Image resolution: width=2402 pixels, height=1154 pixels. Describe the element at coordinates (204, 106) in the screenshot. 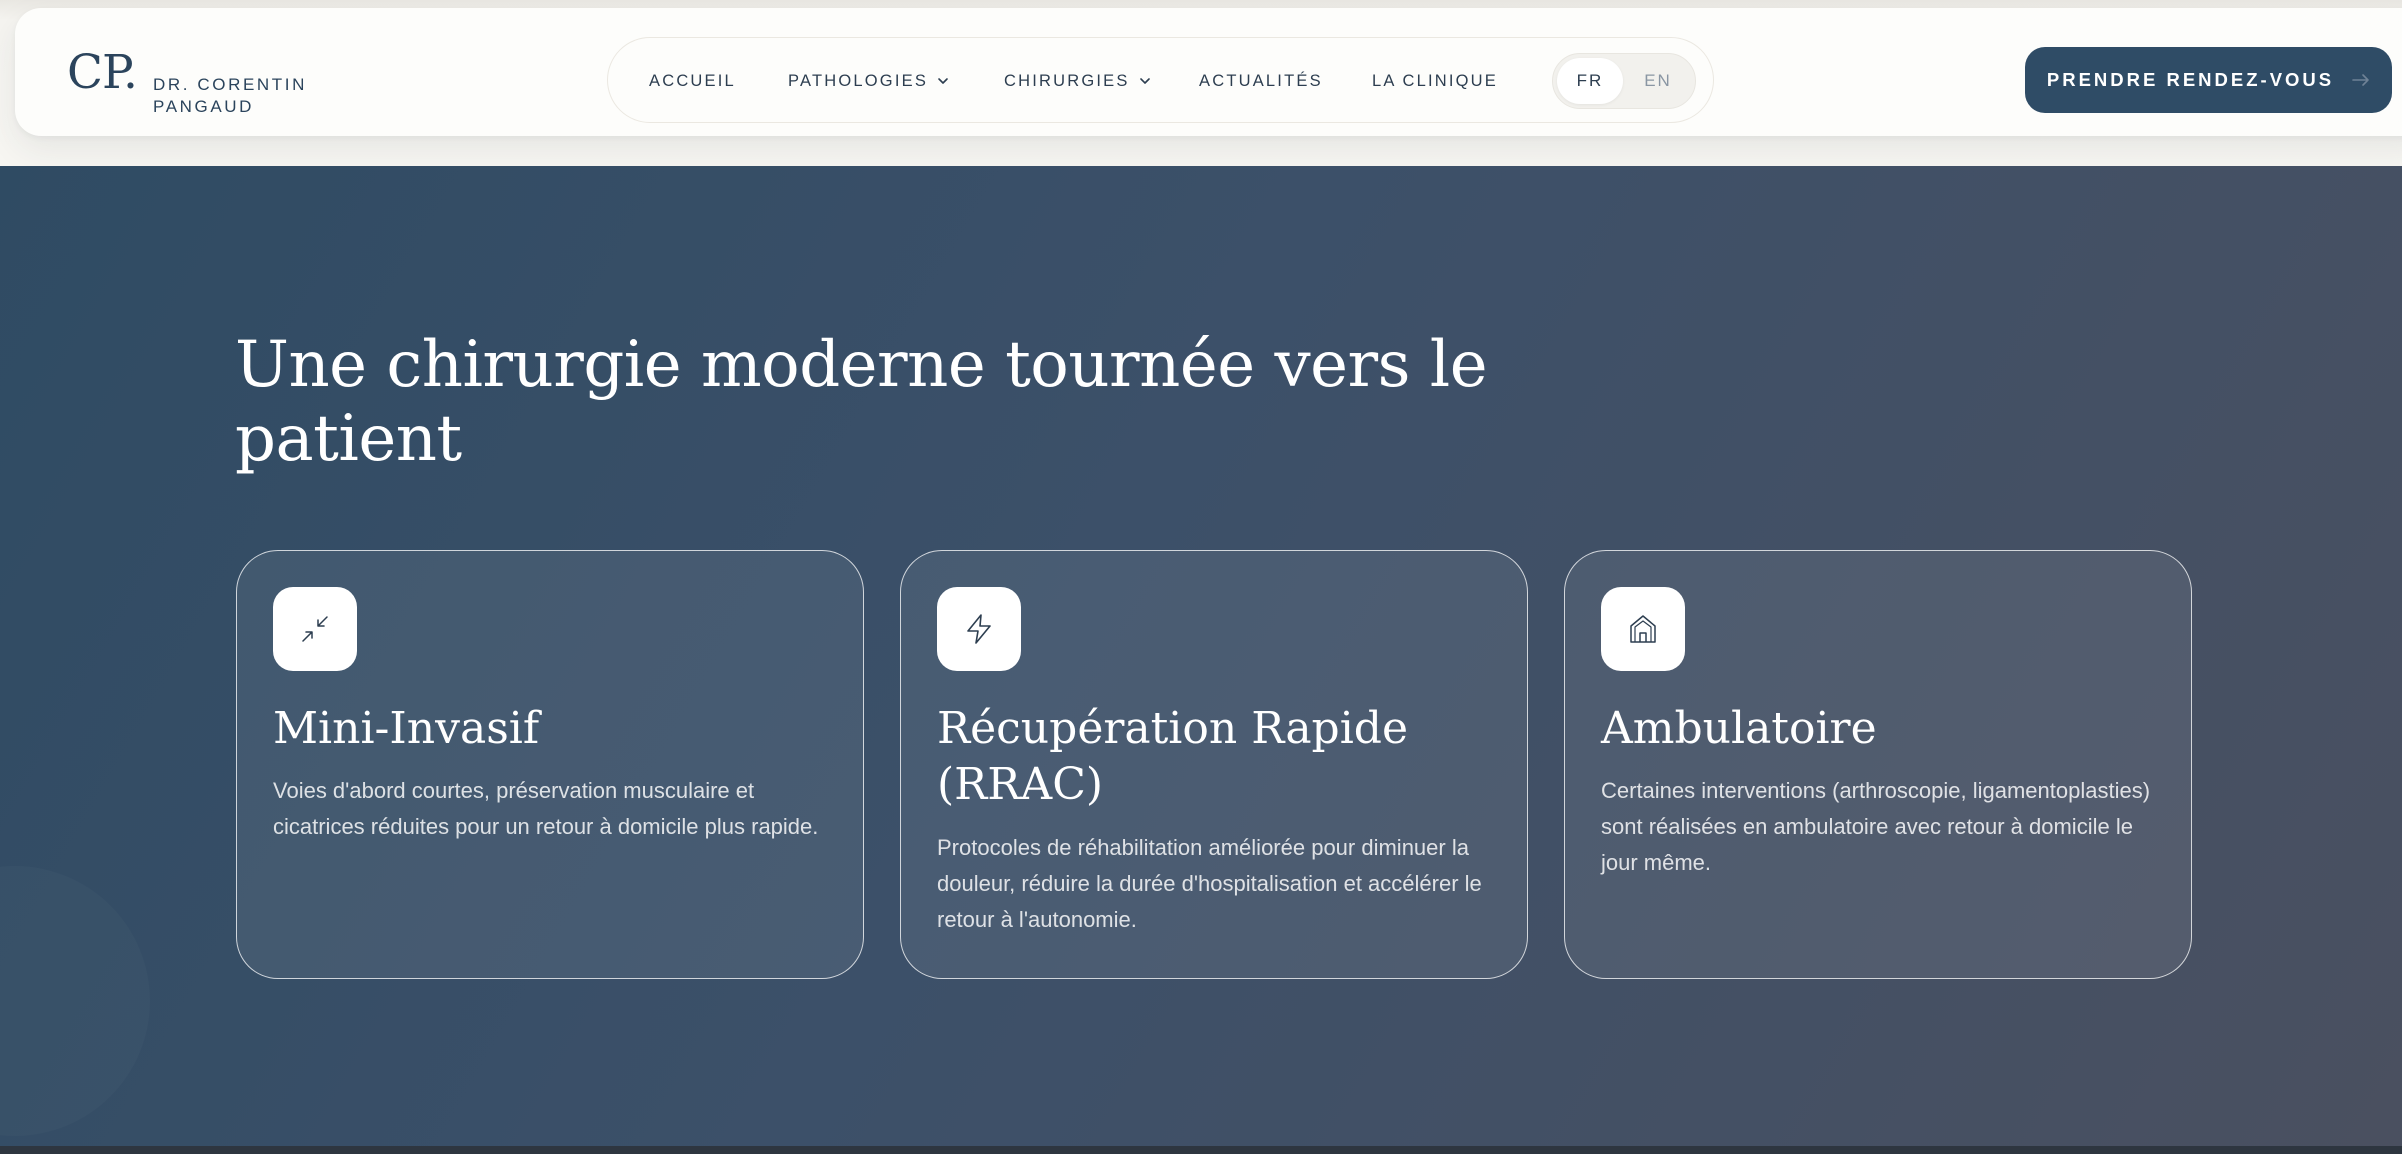

I see `logo-name-line2: PANGAUD` at that location.